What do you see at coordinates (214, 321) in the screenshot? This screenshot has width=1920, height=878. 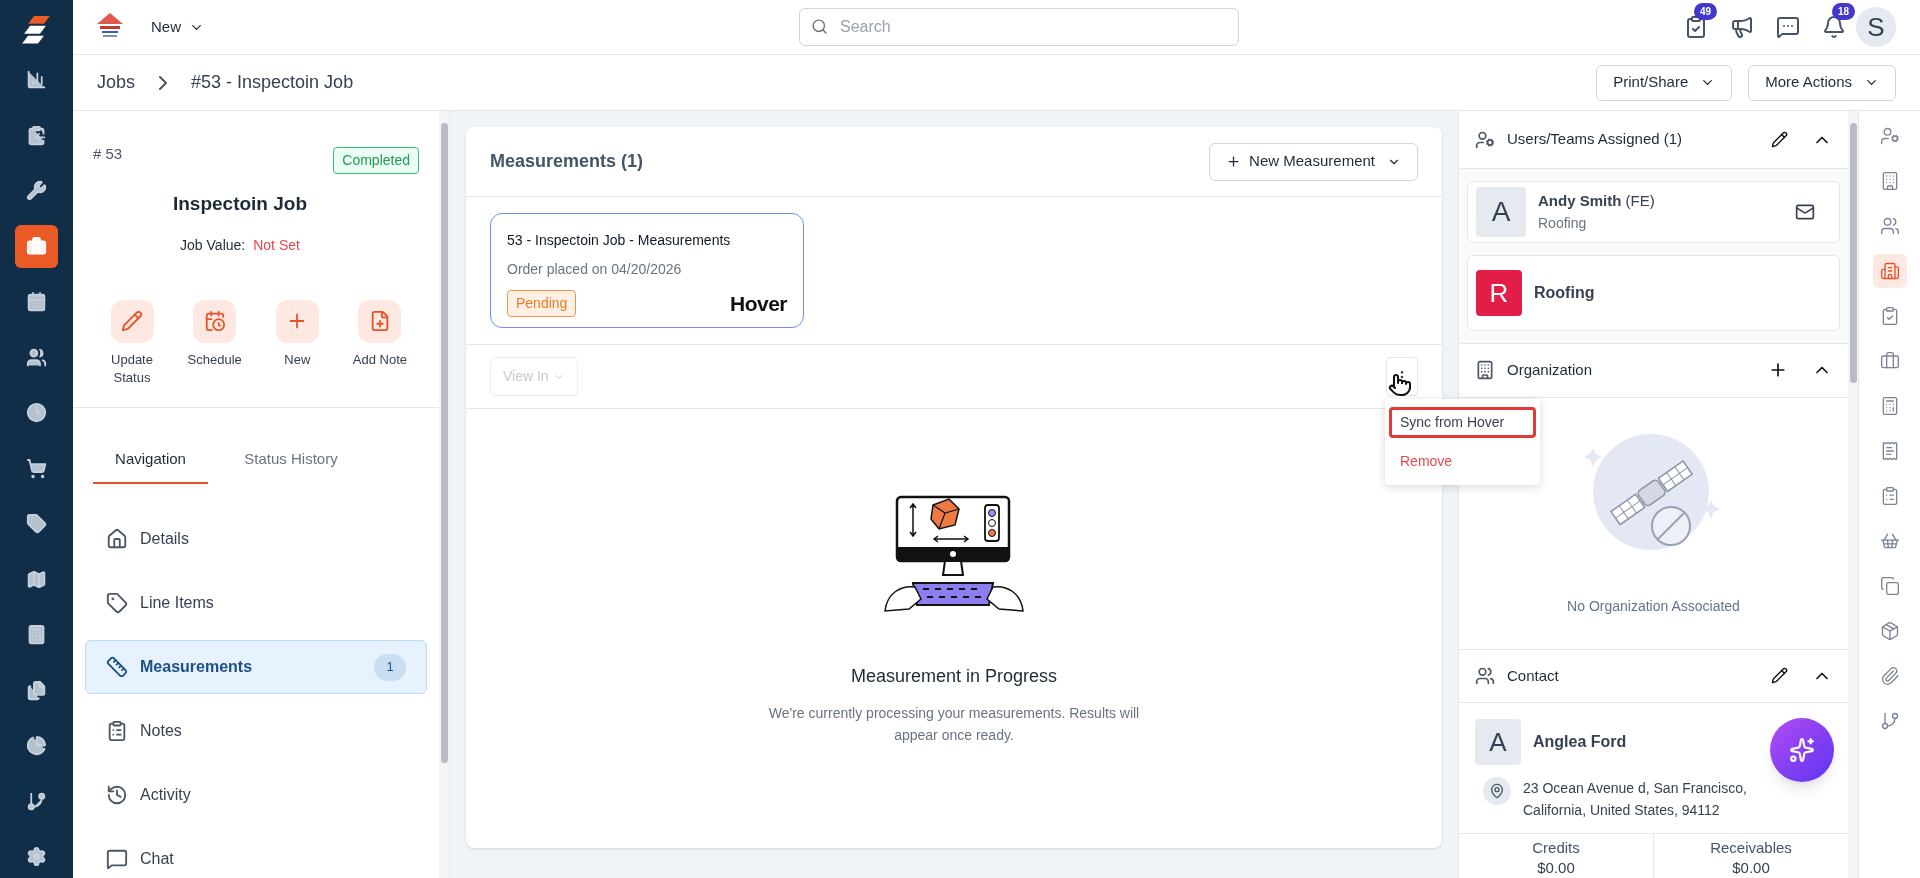 I see `calendar-icon` at bounding box center [214, 321].